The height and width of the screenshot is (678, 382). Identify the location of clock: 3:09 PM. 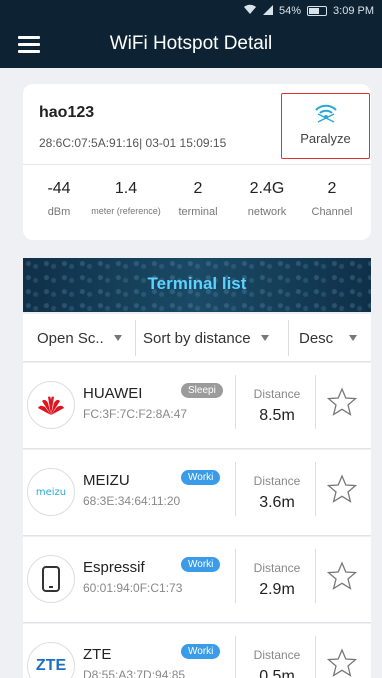
(353, 11).